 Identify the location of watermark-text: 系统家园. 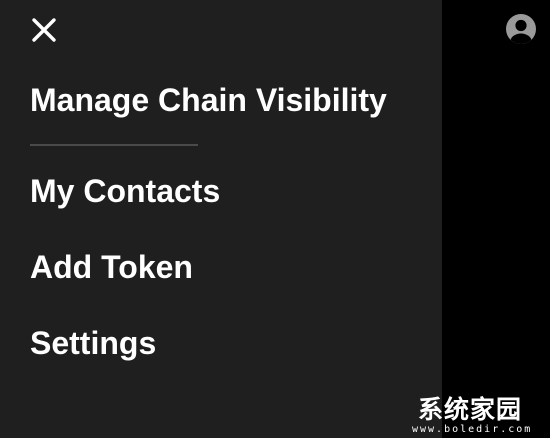
(470, 409).